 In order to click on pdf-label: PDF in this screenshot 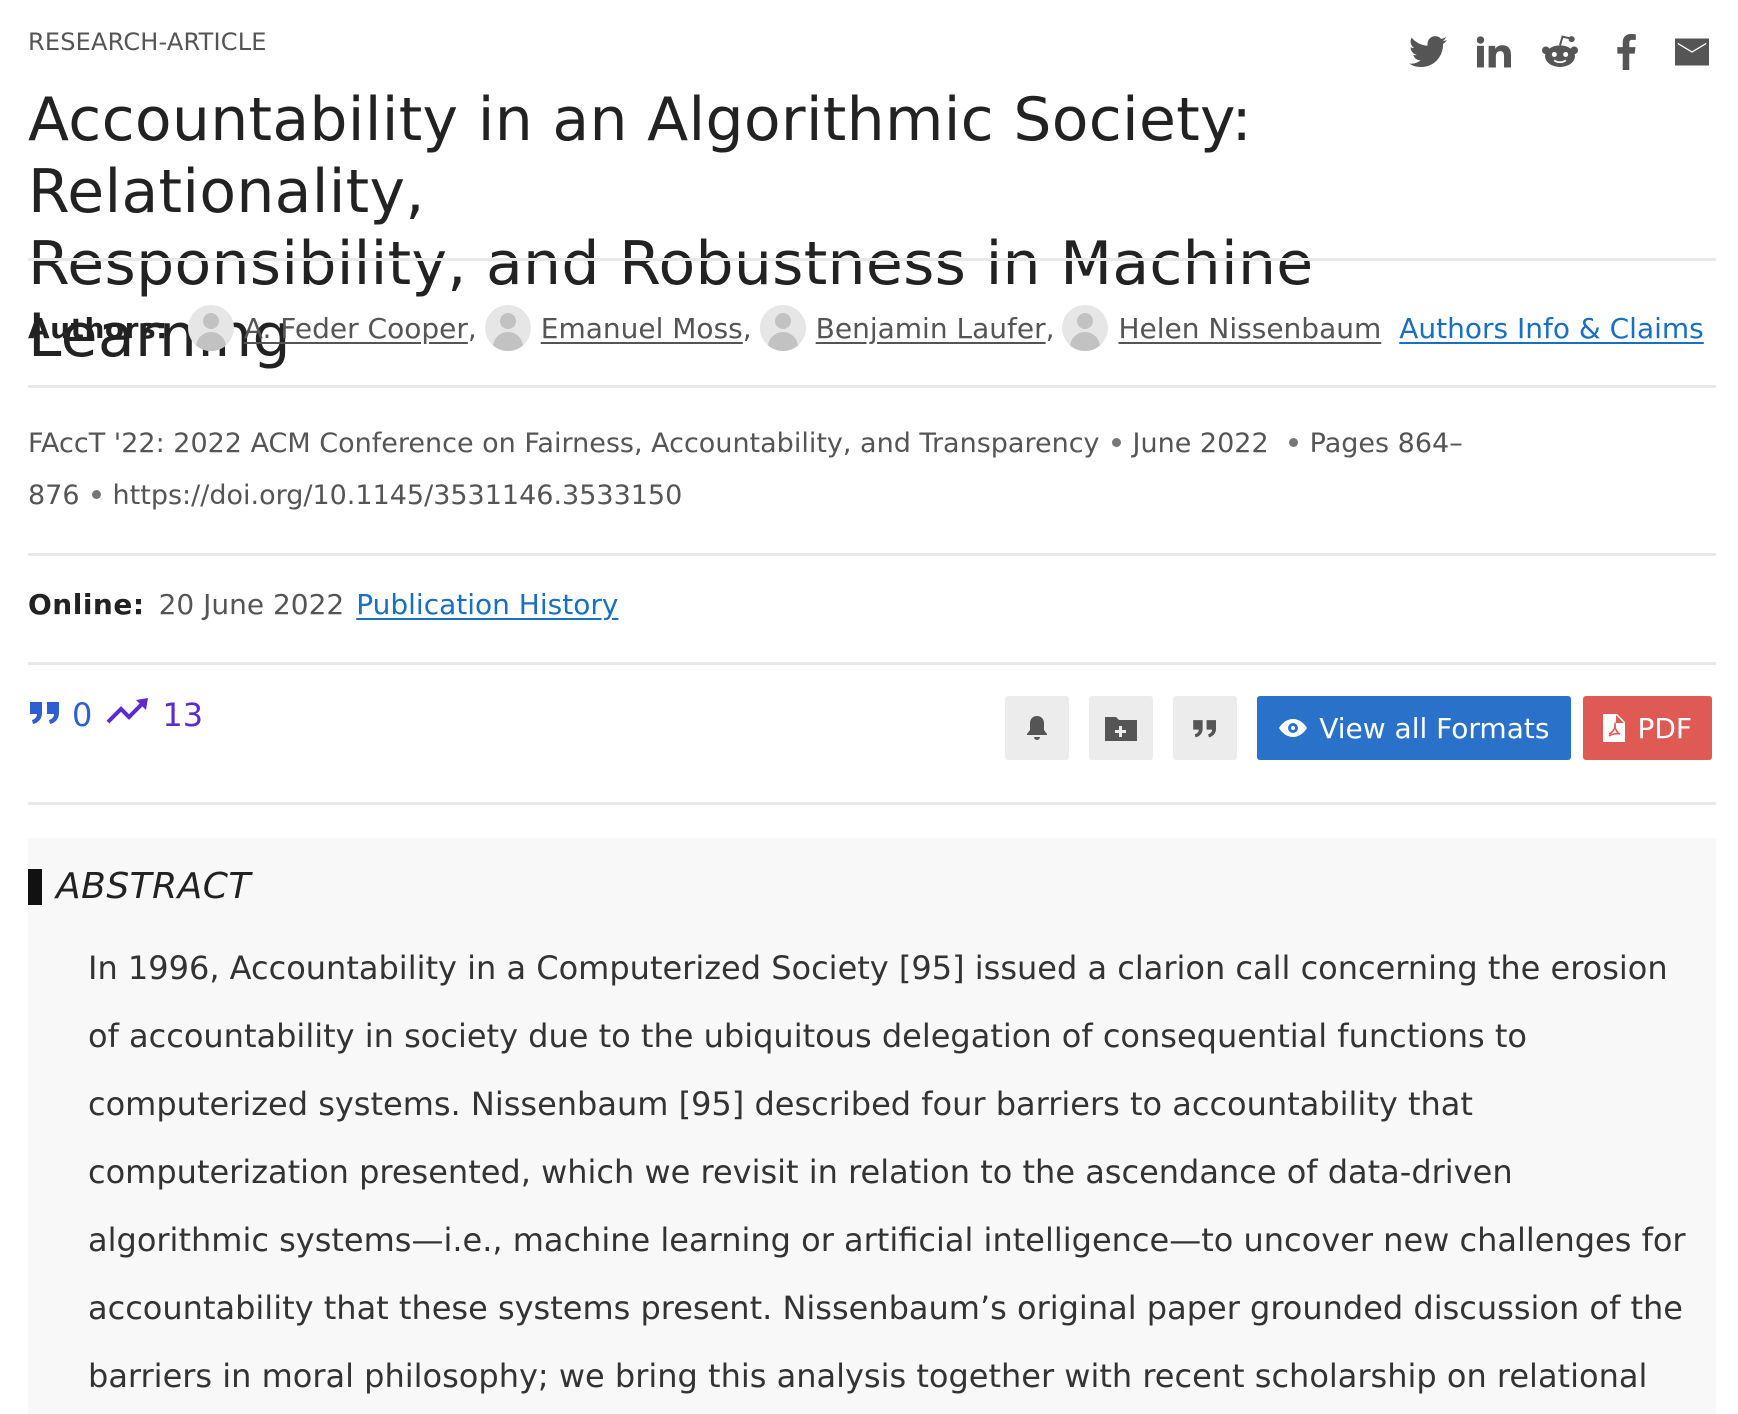, I will do `click(1664, 728)`.